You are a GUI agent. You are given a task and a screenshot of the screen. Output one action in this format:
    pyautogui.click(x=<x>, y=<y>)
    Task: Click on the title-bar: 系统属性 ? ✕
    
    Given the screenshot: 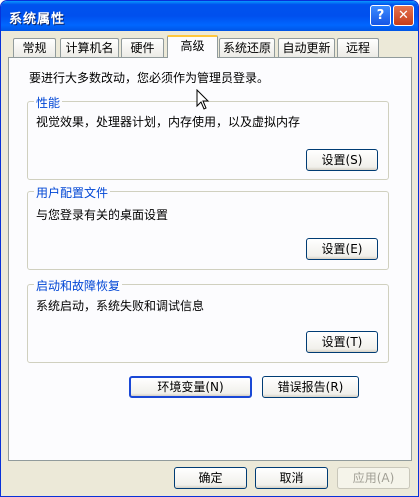 What is the action you would take?
    pyautogui.click(x=209, y=16)
    